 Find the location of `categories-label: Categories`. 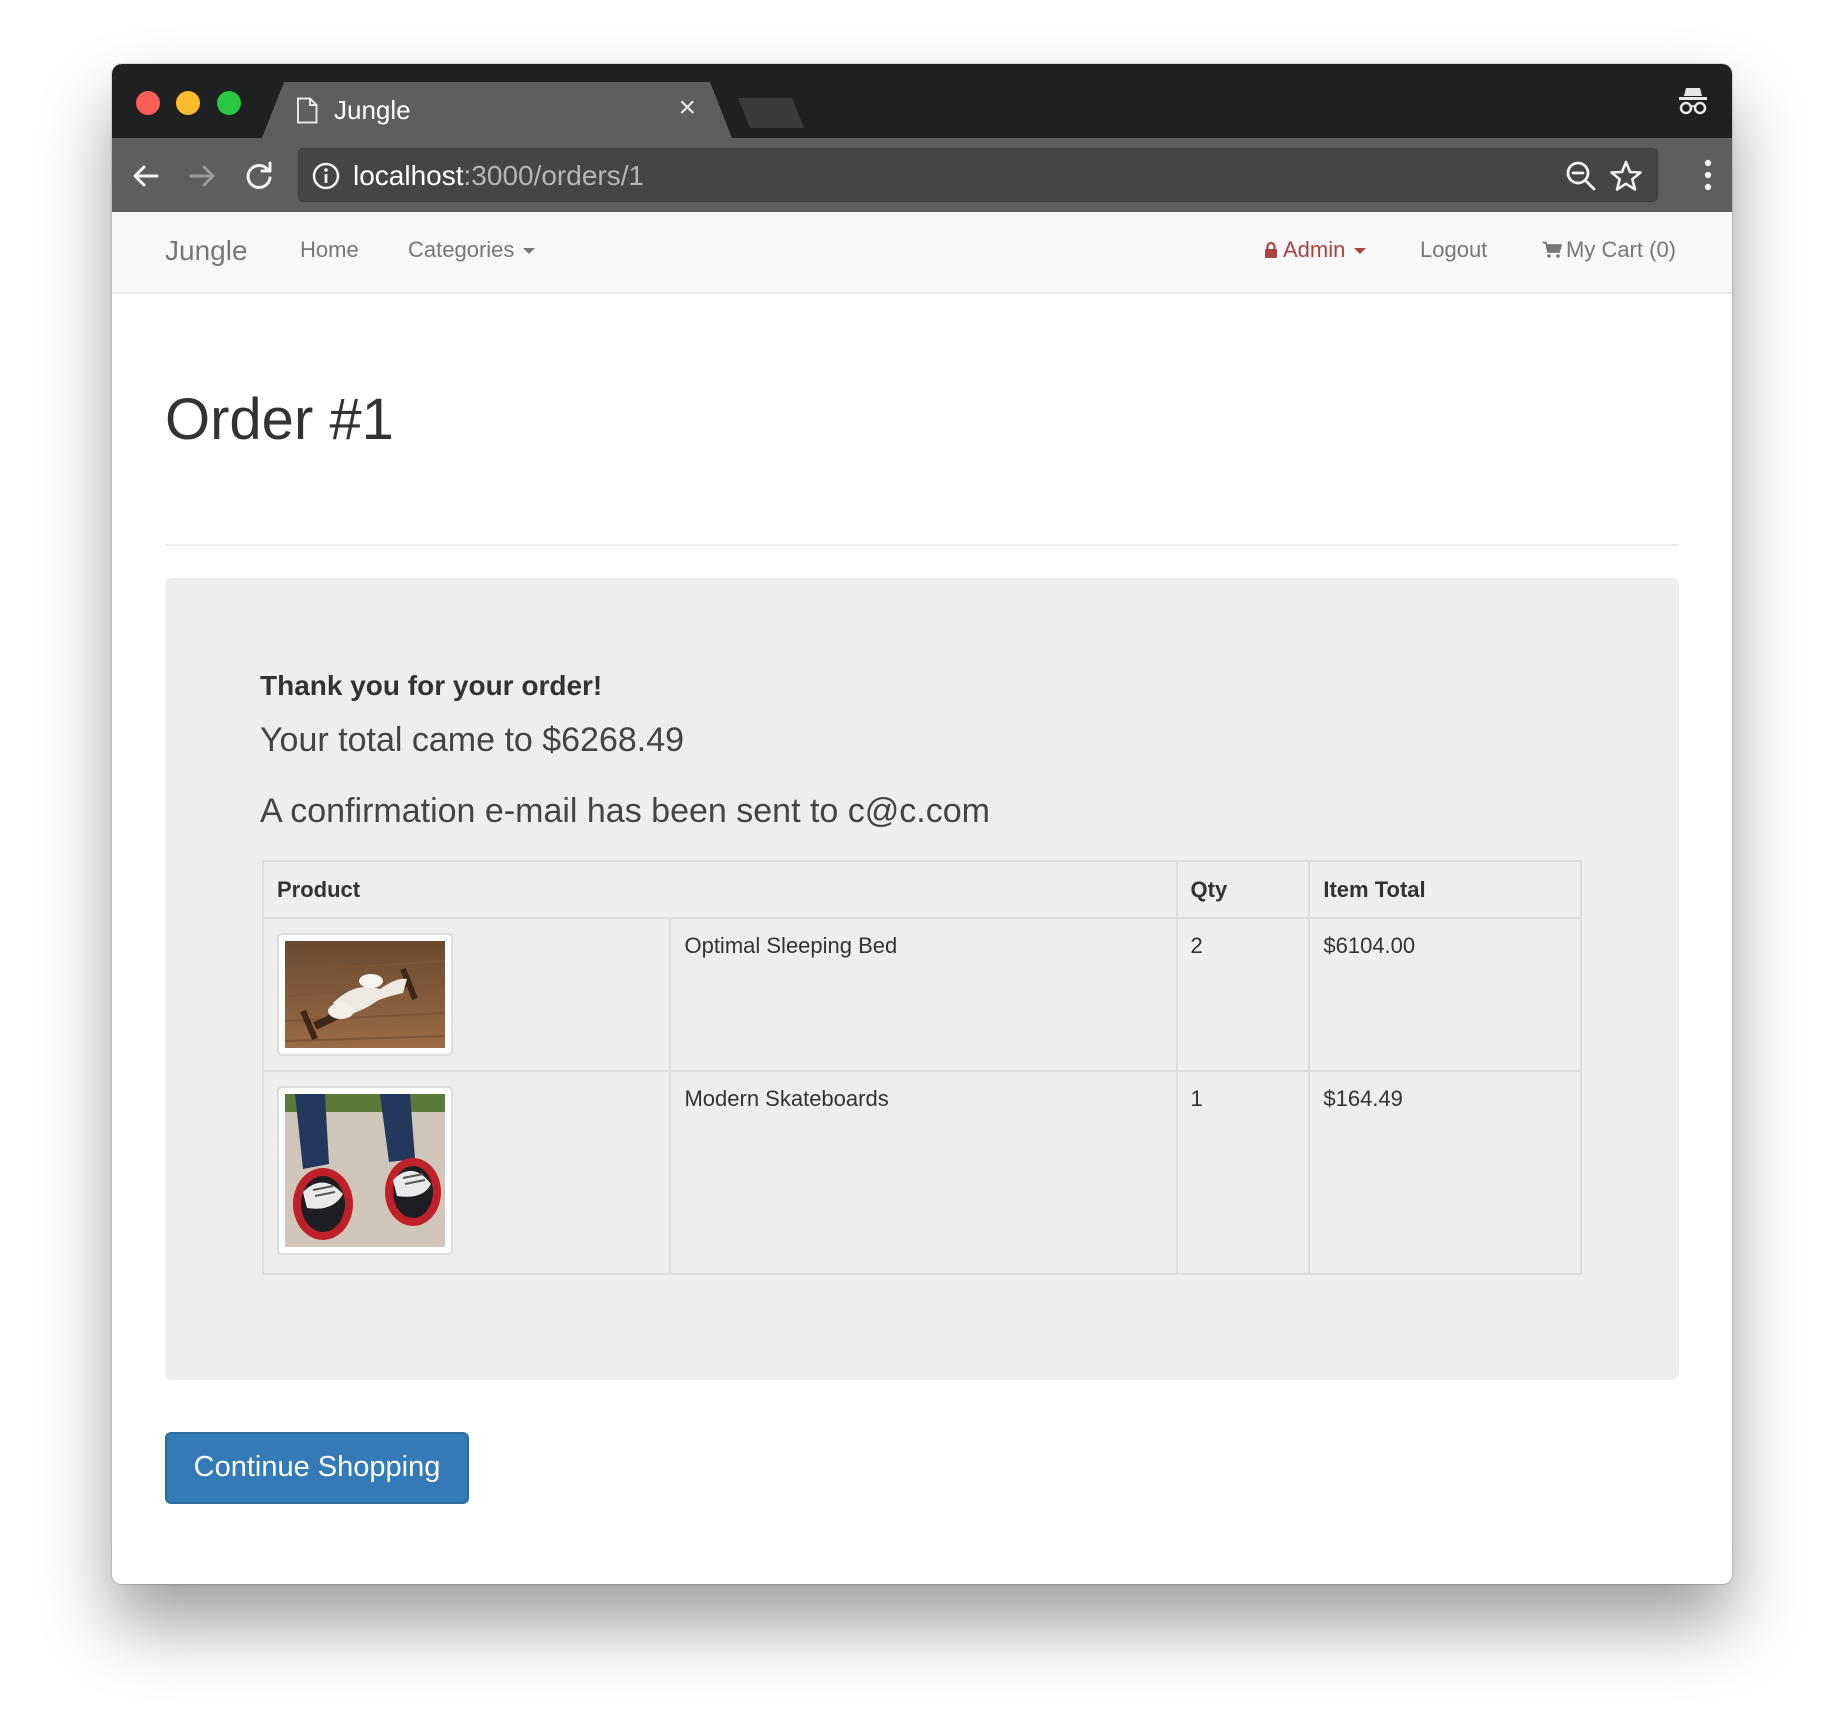

categories-label: Categories is located at coordinates (461, 249).